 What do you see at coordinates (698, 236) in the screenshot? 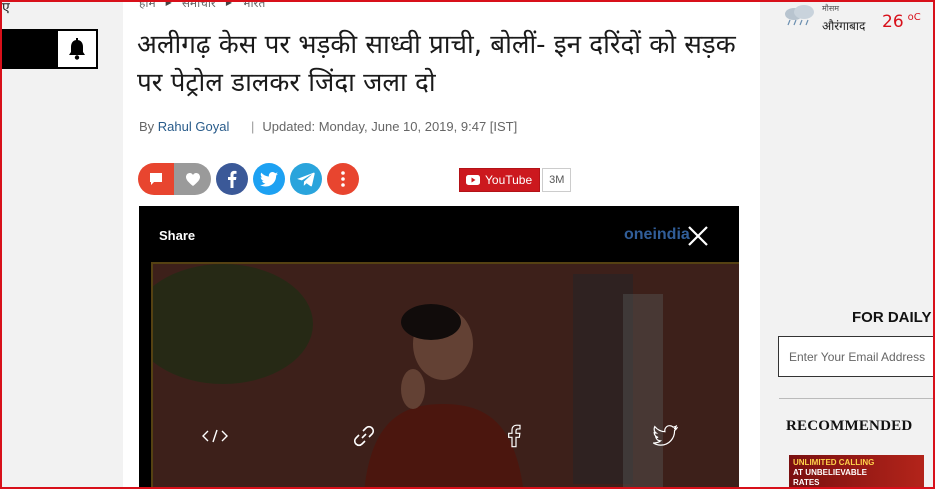
I see `close-icon` at bounding box center [698, 236].